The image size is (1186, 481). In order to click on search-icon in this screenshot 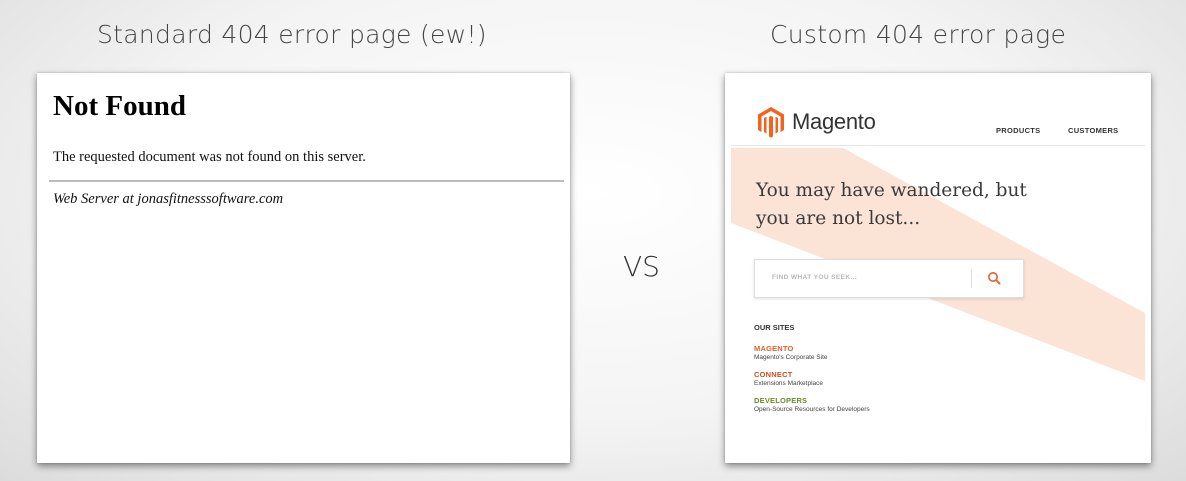, I will do `click(994, 278)`.